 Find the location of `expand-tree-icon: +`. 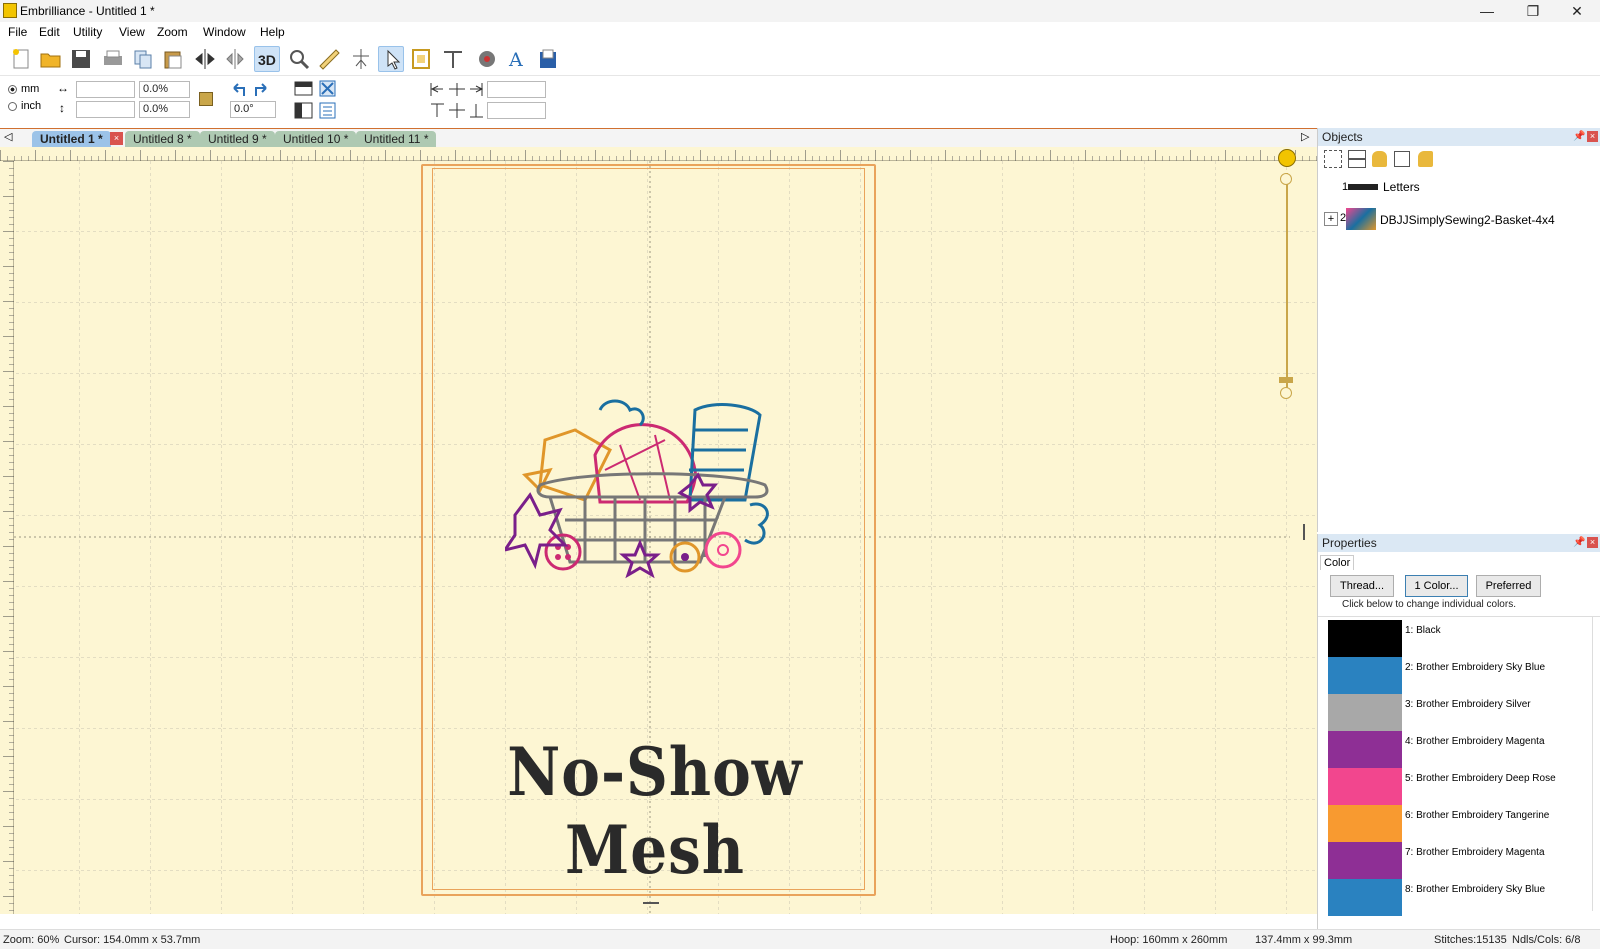

expand-tree-icon: + is located at coordinates (1331, 219).